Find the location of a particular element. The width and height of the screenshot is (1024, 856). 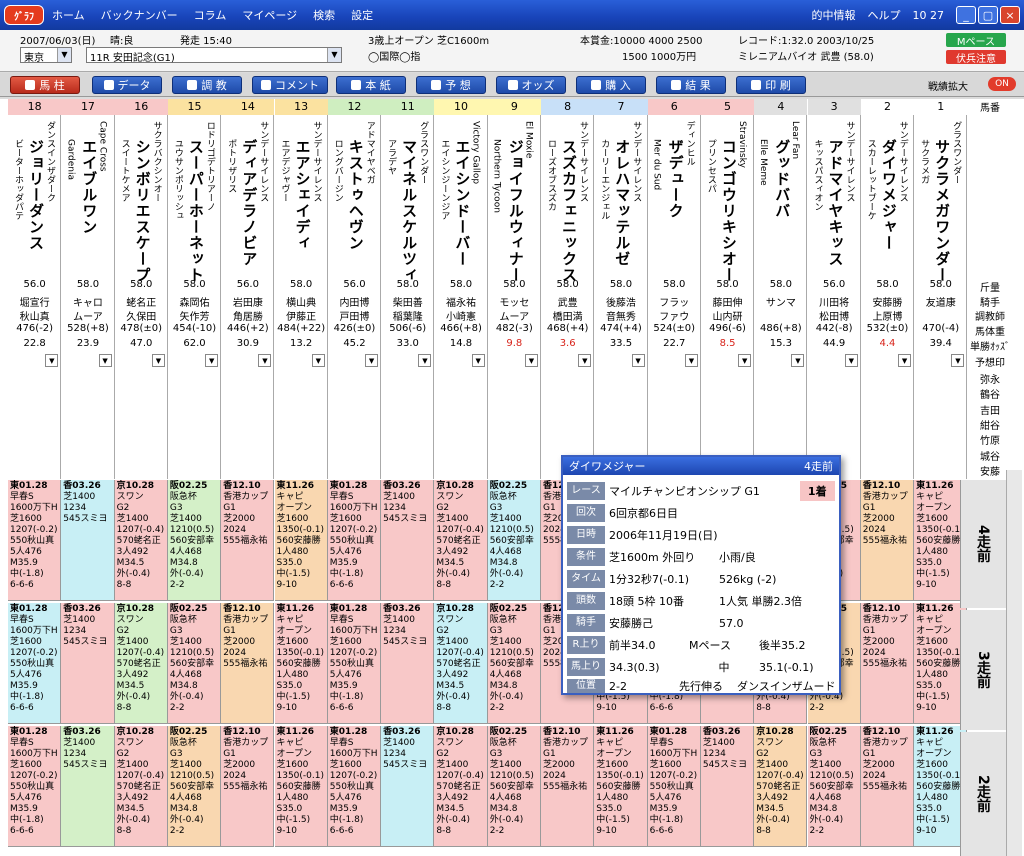

dam-name: Elle Meme is located at coordinates (763, 162).